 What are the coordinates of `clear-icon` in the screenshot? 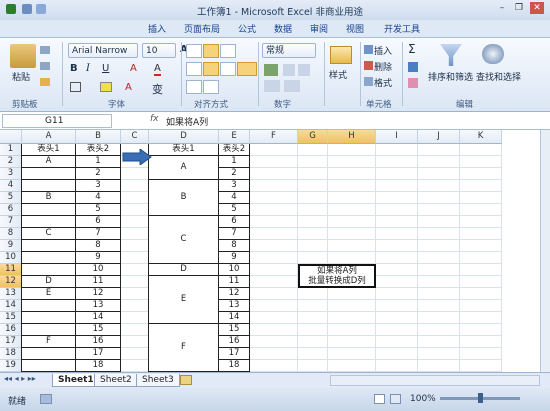 It's located at (413, 83).